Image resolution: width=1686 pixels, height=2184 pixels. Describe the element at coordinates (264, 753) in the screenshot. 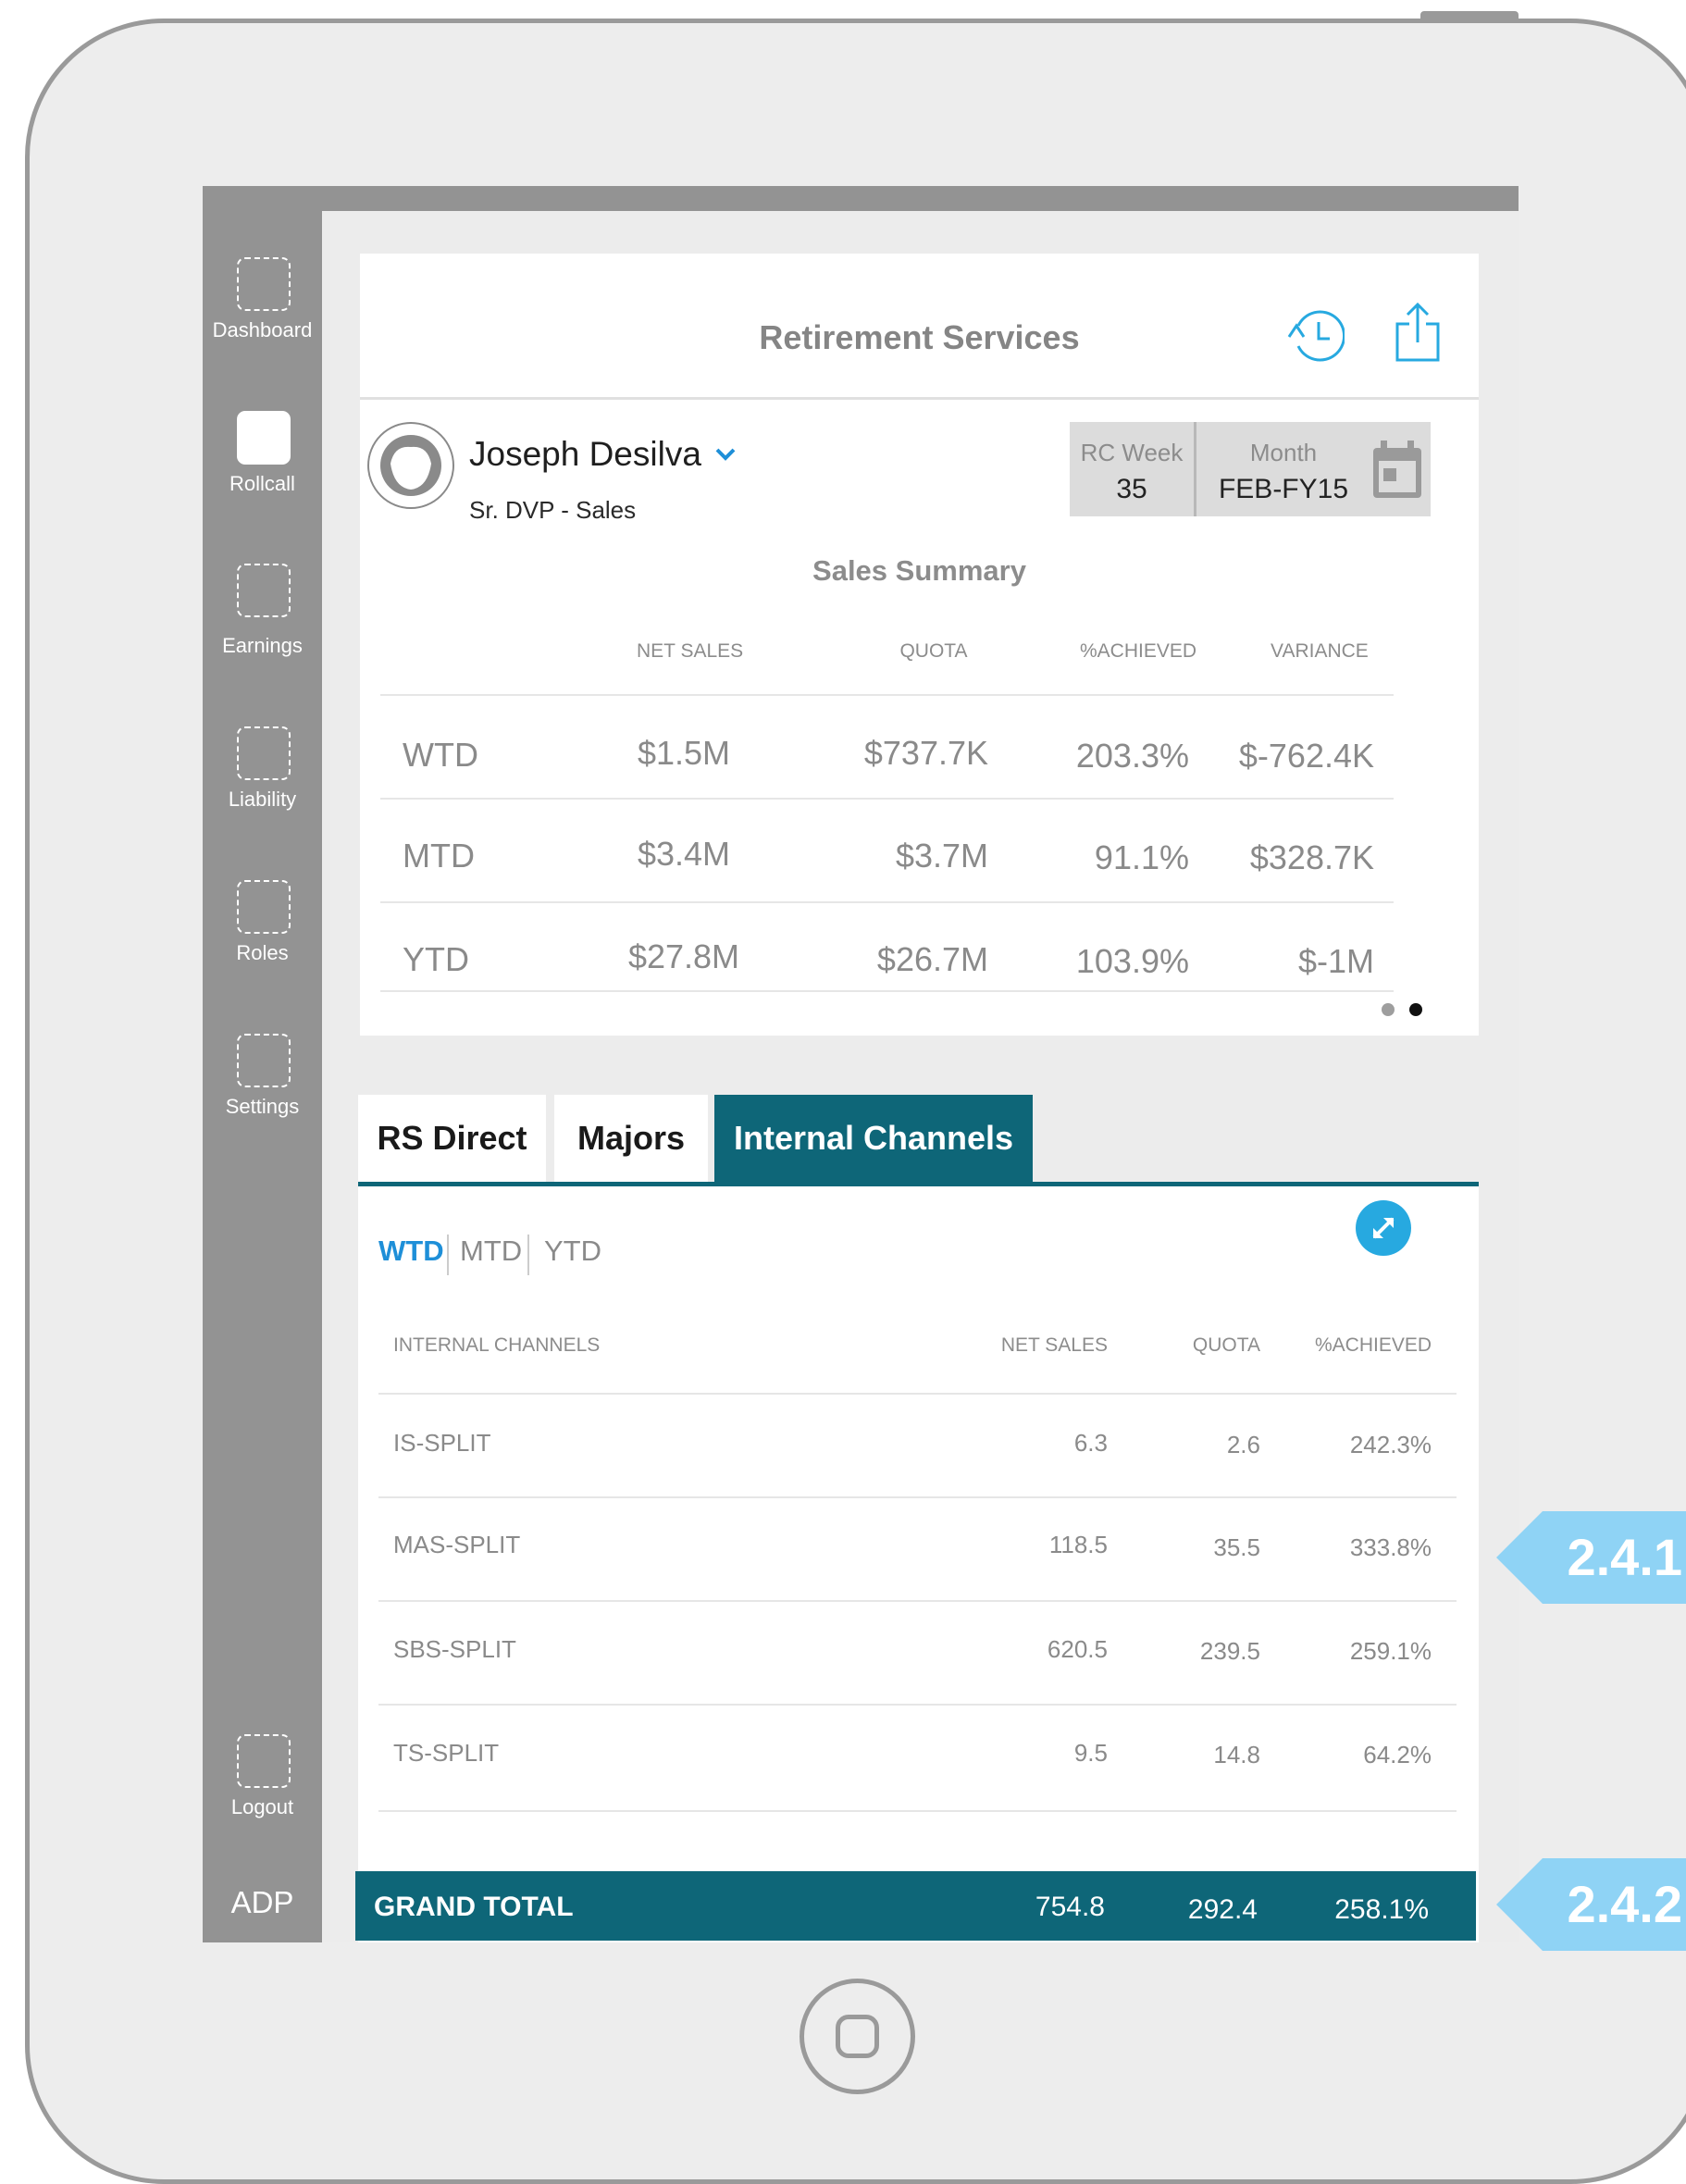

I see `liability-icon` at that location.